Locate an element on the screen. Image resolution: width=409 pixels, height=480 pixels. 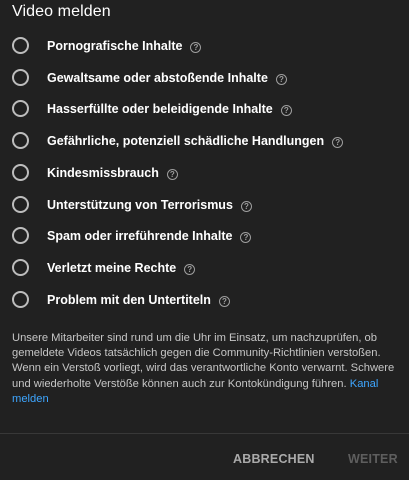
option-label-wrap: Spam oder irreführende Inhalte? is located at coordinates (149, 236).